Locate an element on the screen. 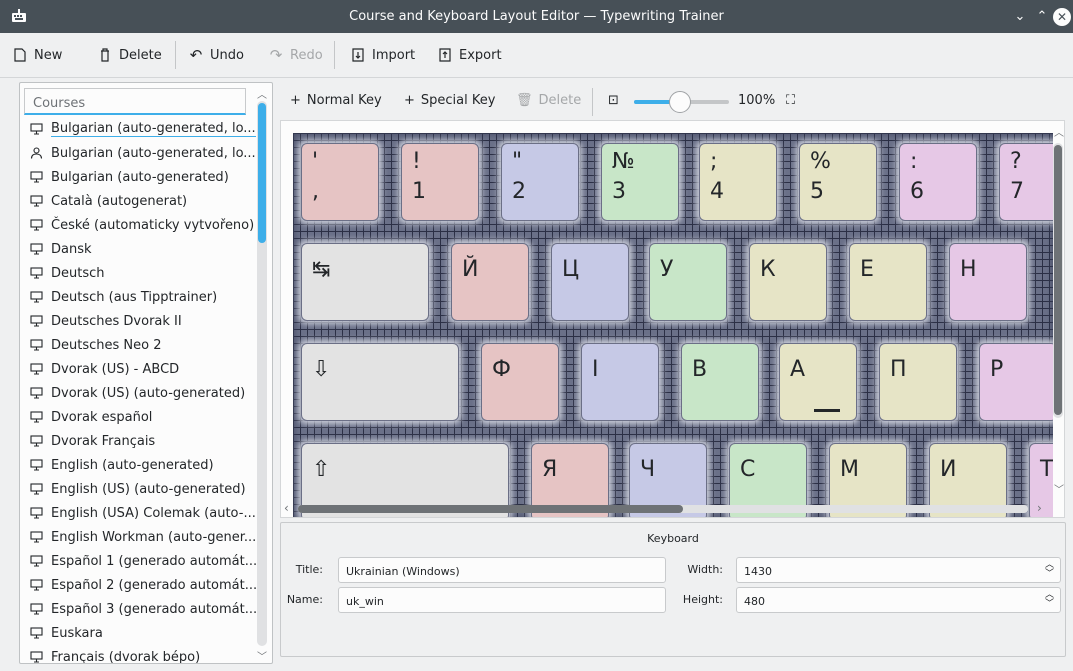 The height and width of the screenshot is (671, 1073). width-spinbox: 1430 ︿ ﹀ is located at coordinates (898, 570).